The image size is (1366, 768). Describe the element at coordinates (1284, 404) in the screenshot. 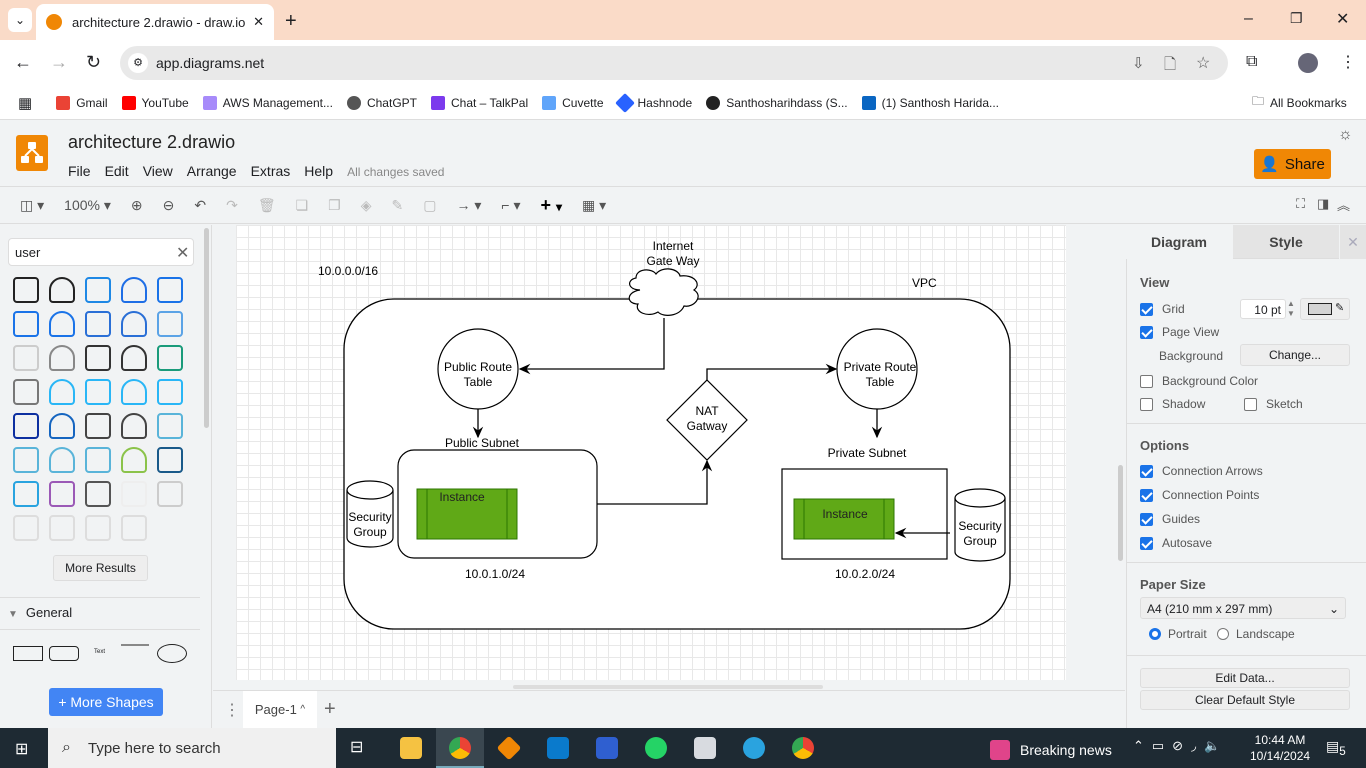

I see `sketch-label: Sketch` at that location.